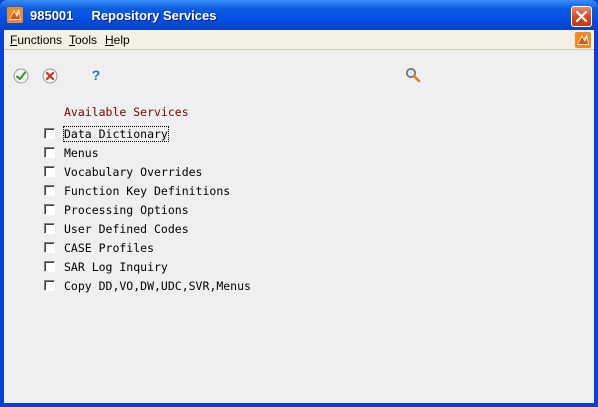 Image resolution: width=598 pixels, height=407 pixels. Describe the element at coordinates (116, 134) in the screenshot. I see `service-label: Data Dictionary` at that location.